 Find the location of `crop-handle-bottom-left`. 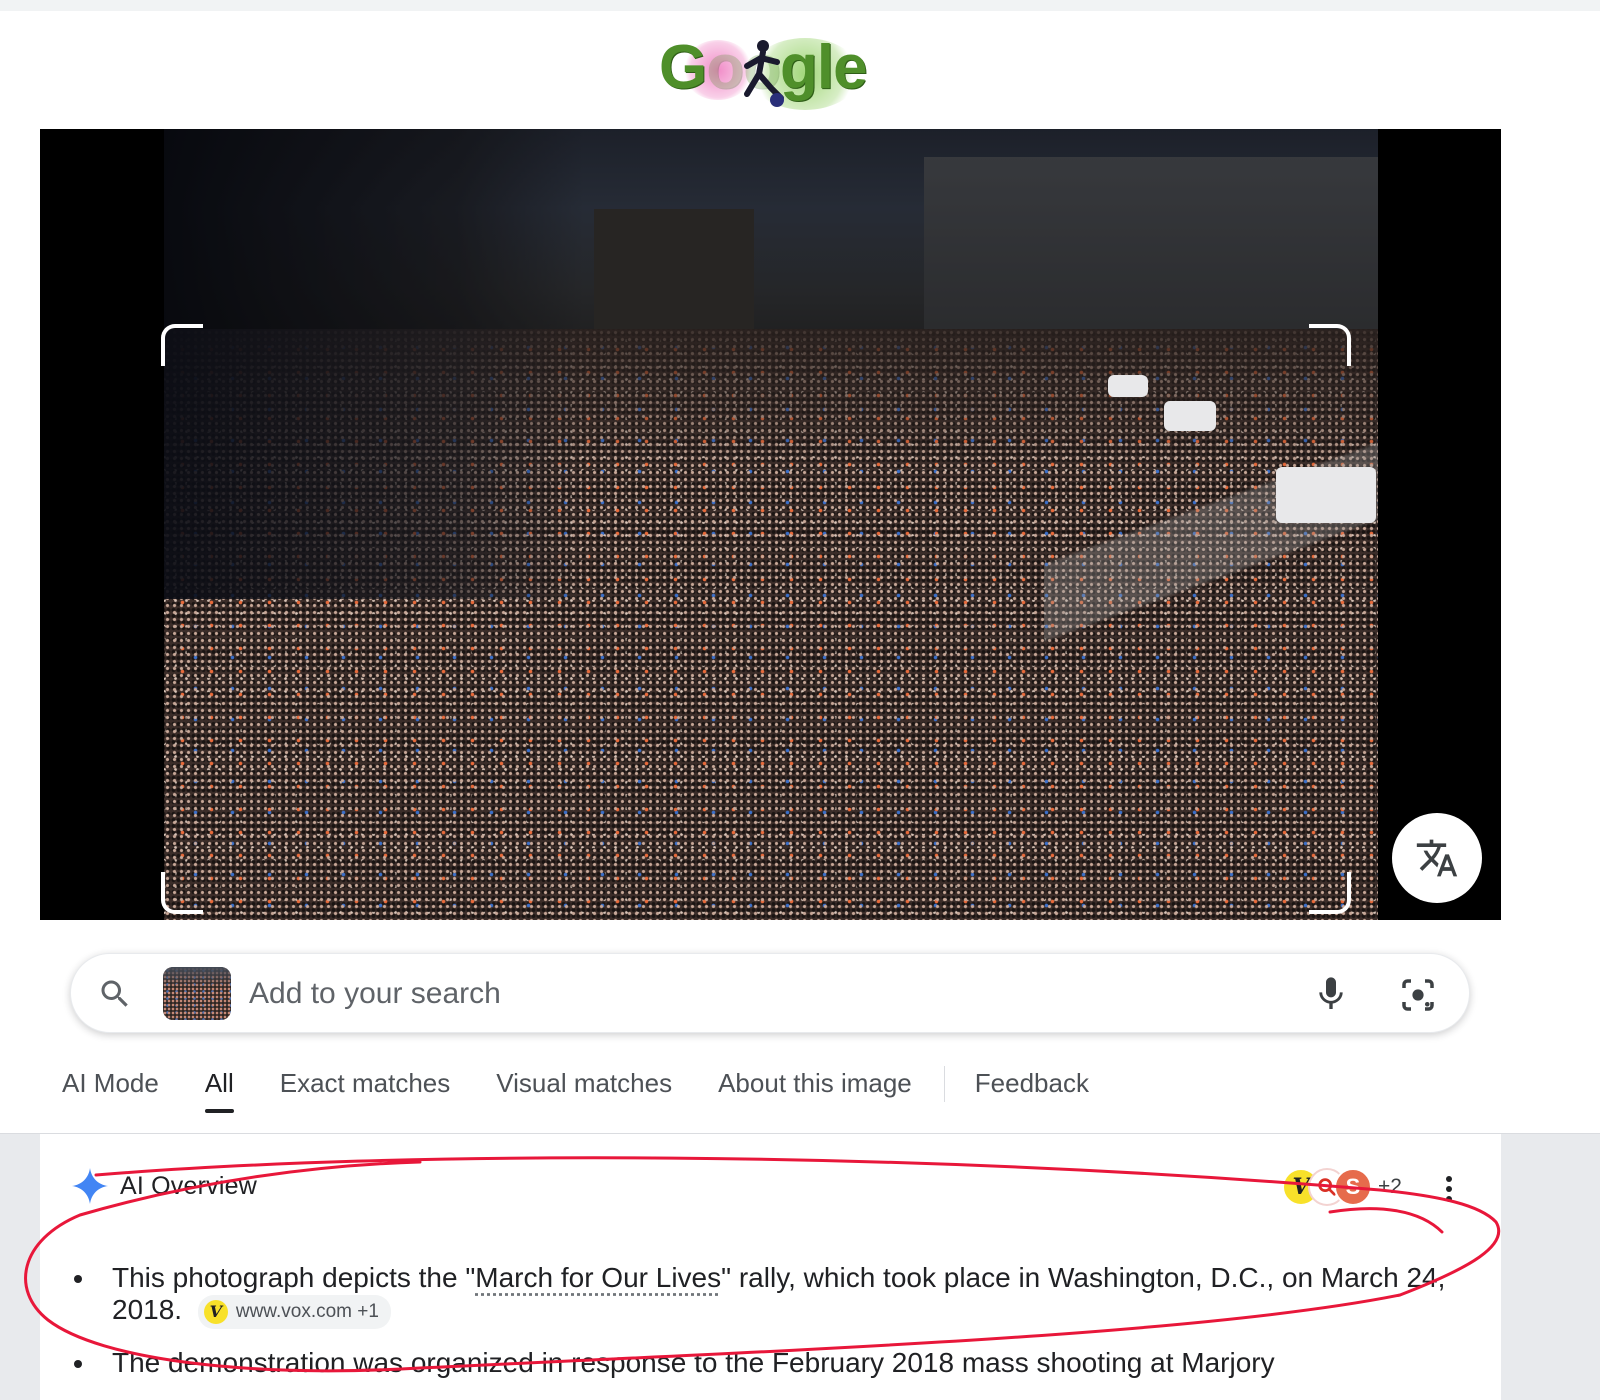

crop-handle-bottom-left is located at coordinates (182, 893).